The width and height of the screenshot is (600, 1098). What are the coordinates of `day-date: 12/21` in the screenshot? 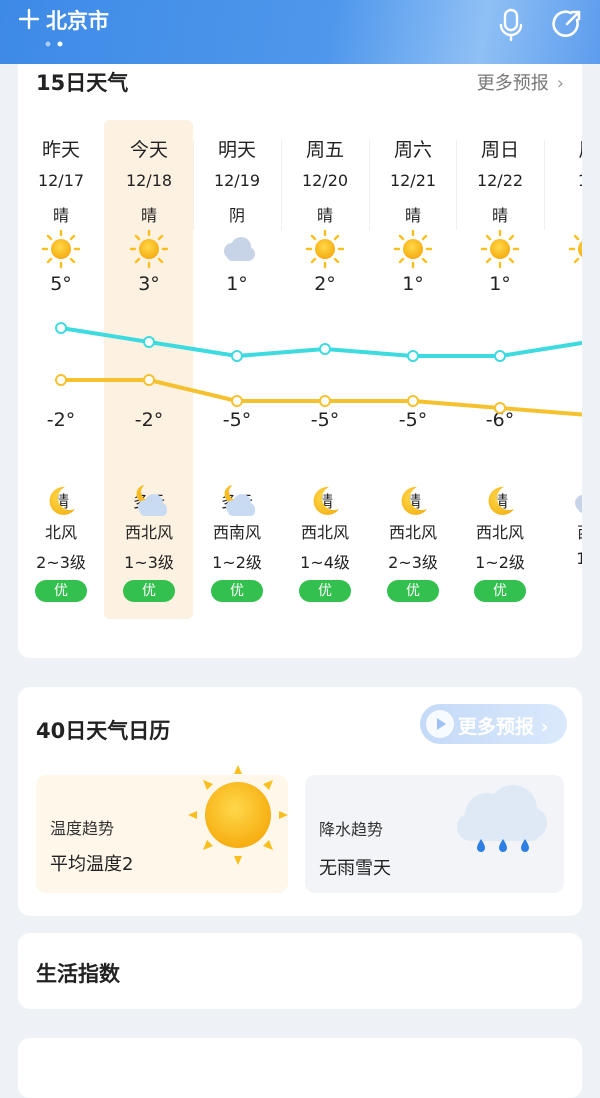 It's located at (413, 180).